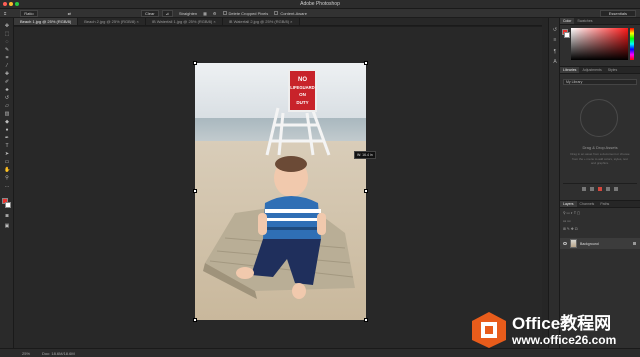  I want to click on straighten-button: ⊿, so click(167, 13).